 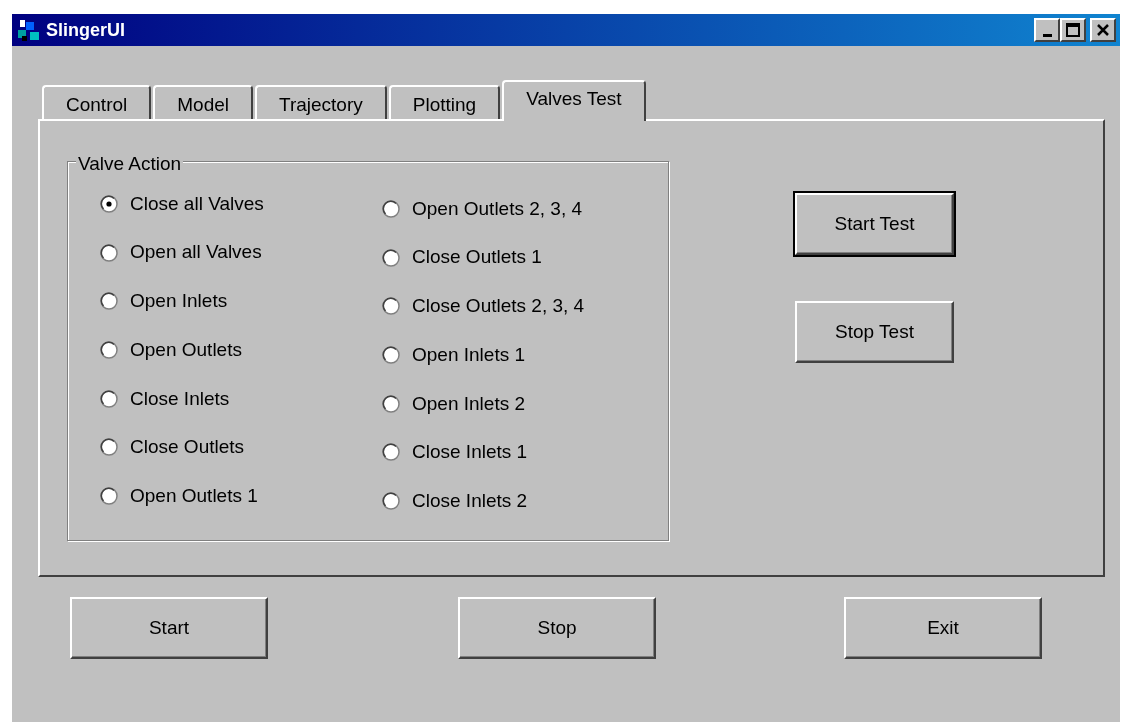 I want to click on tab: Control, so click(x=97, y=102).